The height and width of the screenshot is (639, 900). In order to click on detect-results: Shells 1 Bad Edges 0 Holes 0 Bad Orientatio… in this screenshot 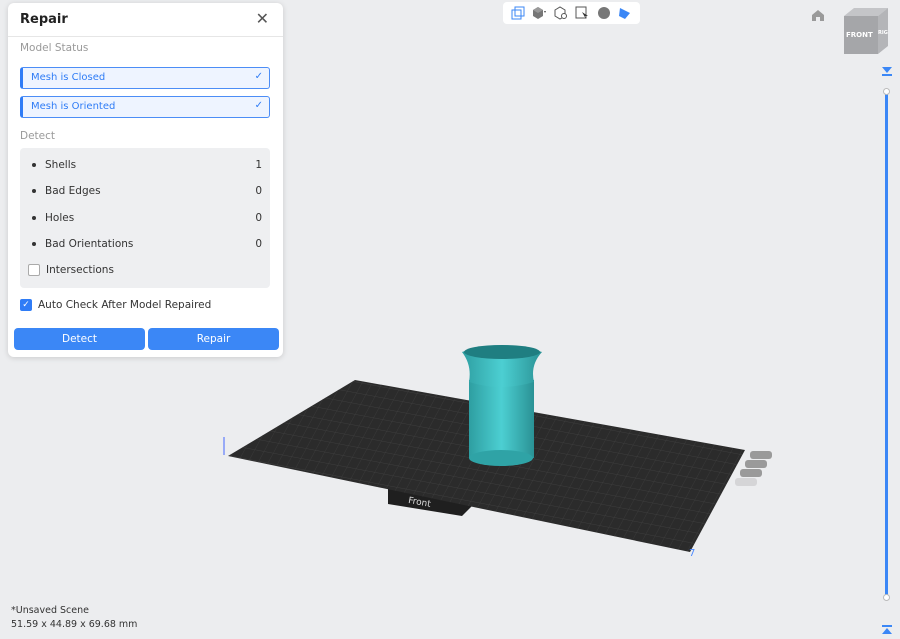, I will do `click(145, 218)`.